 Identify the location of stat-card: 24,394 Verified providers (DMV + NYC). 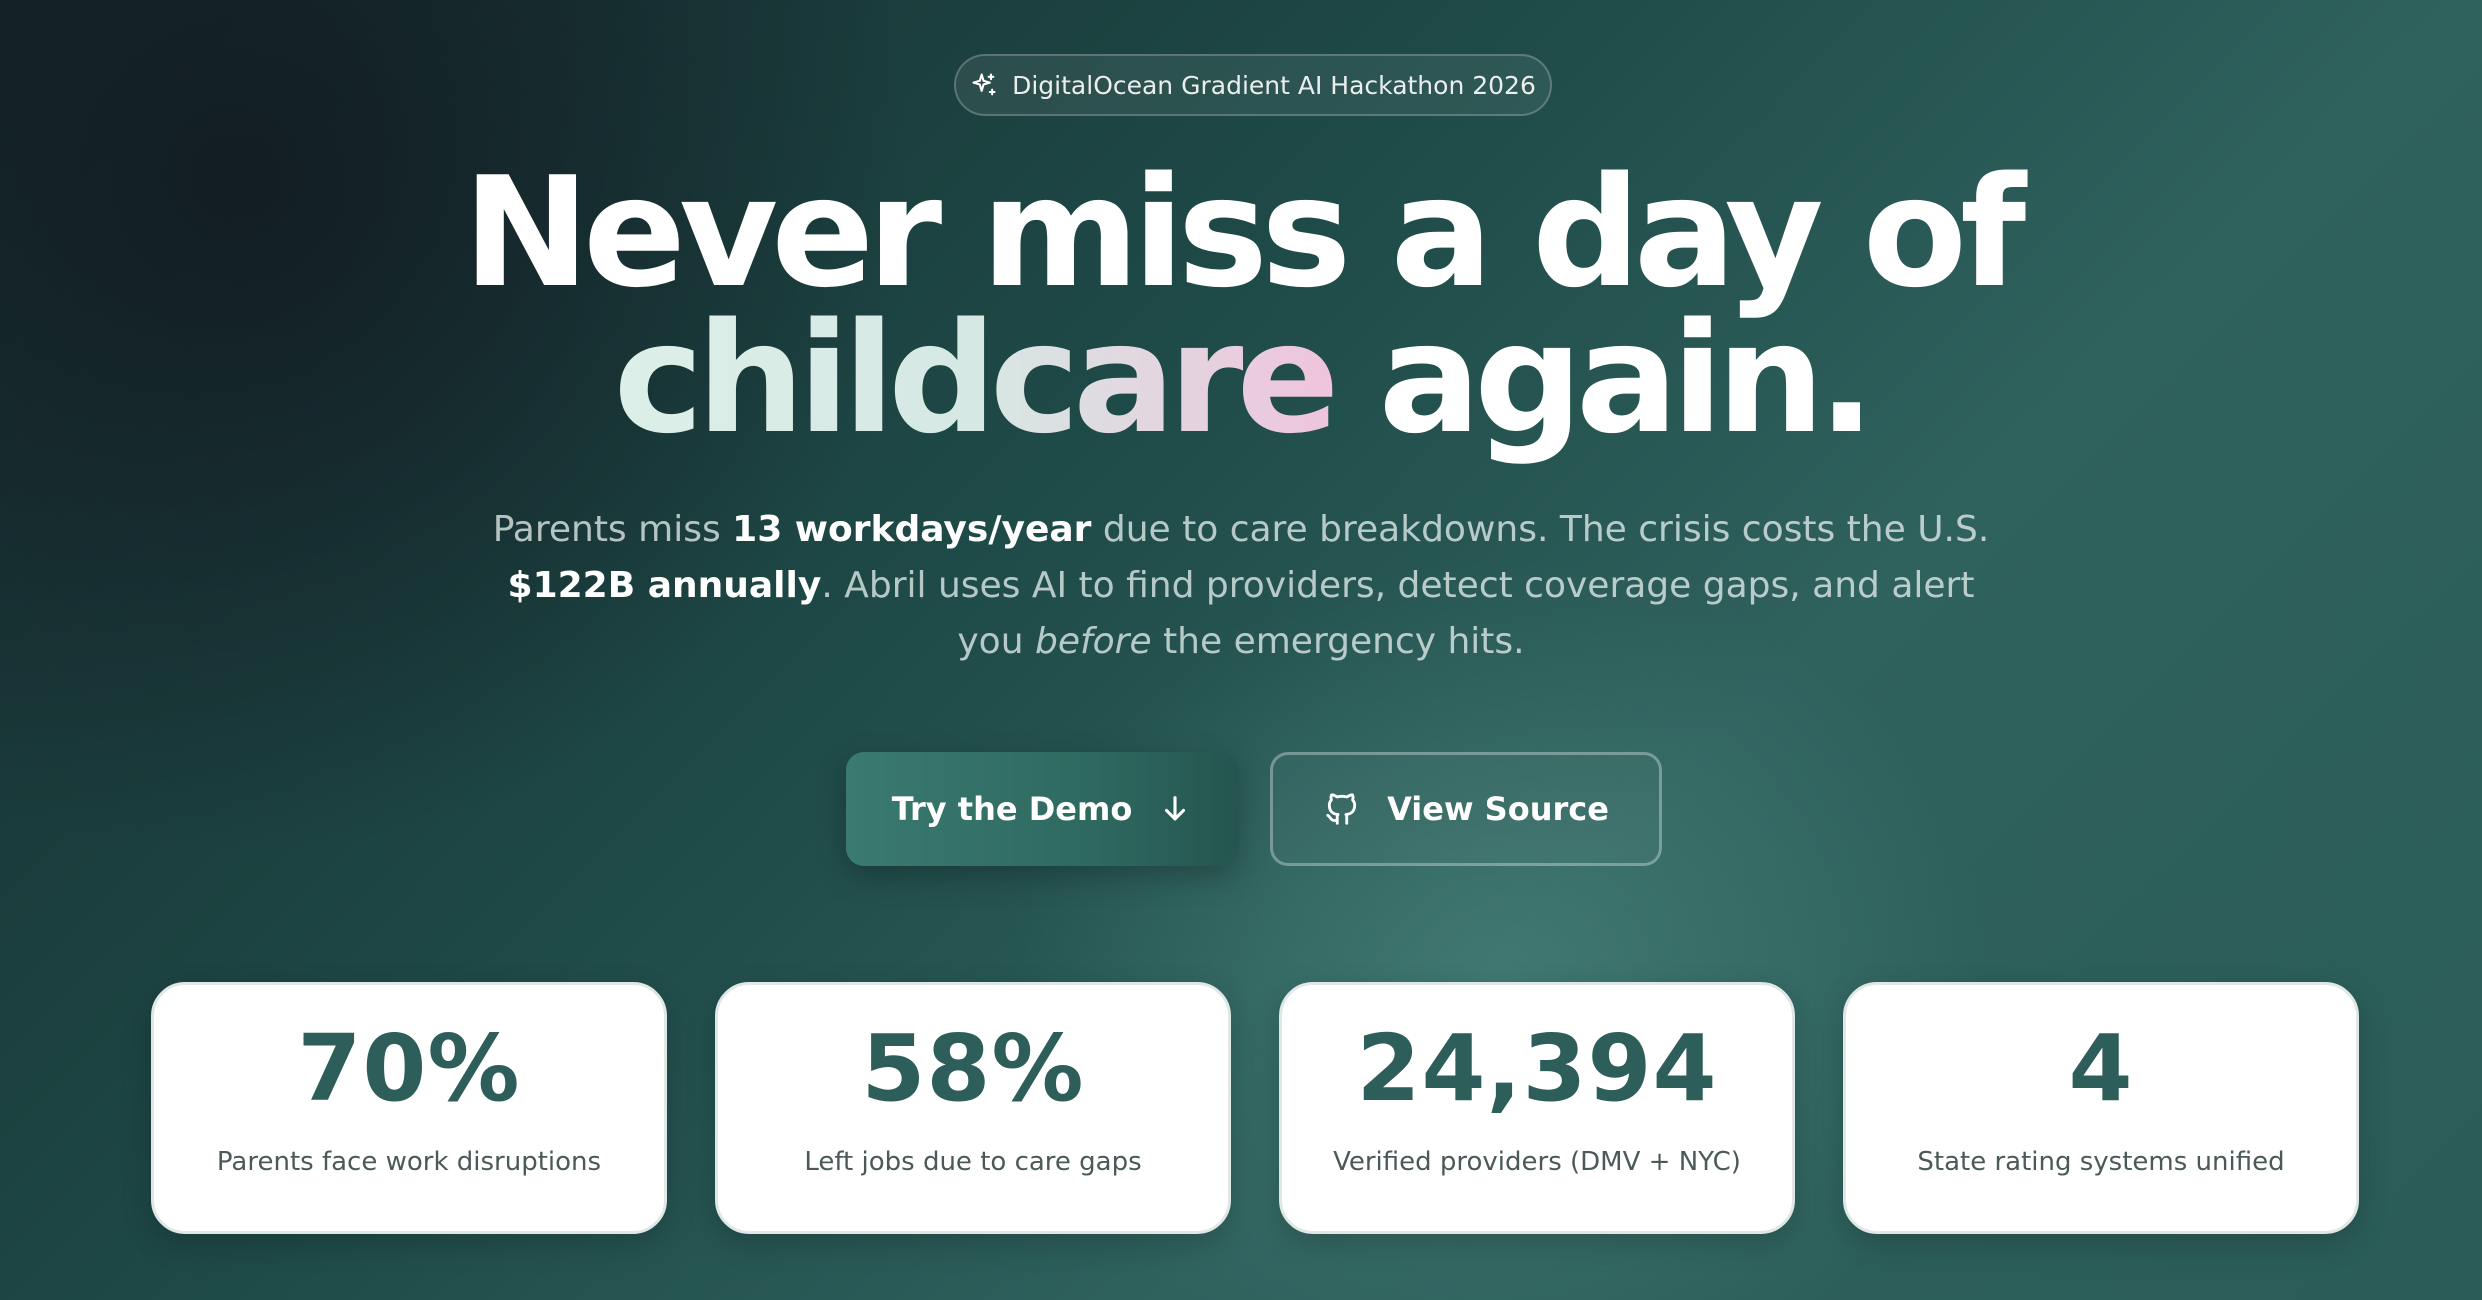
(1537, 1108).